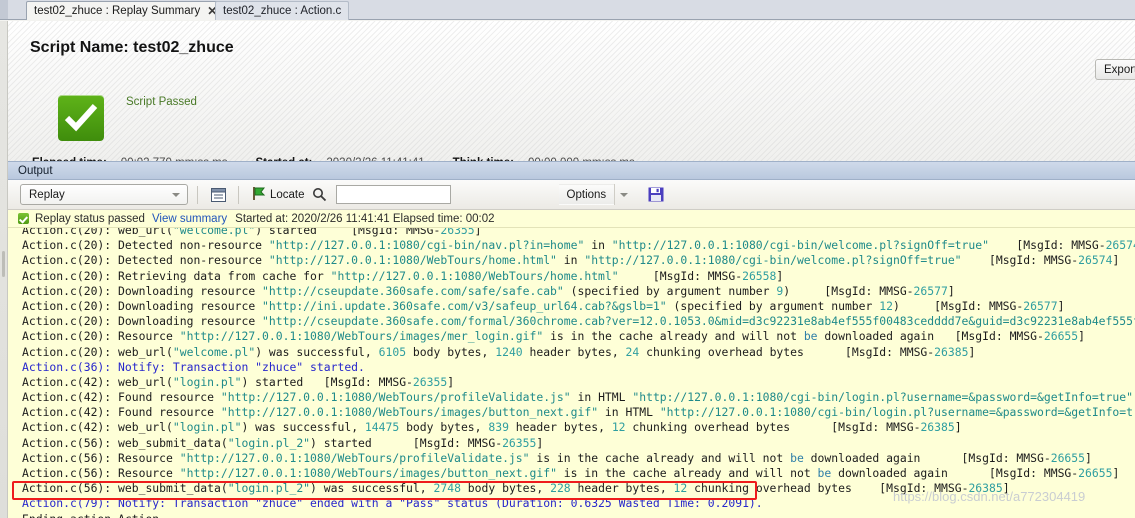 Image resolution: width=1135 pixels, height=518 pixels. What do you see at coordinates (161, 102) in the screenshot?
I see `pass-status-label: Script Passed` at bounding box center [161, 102].